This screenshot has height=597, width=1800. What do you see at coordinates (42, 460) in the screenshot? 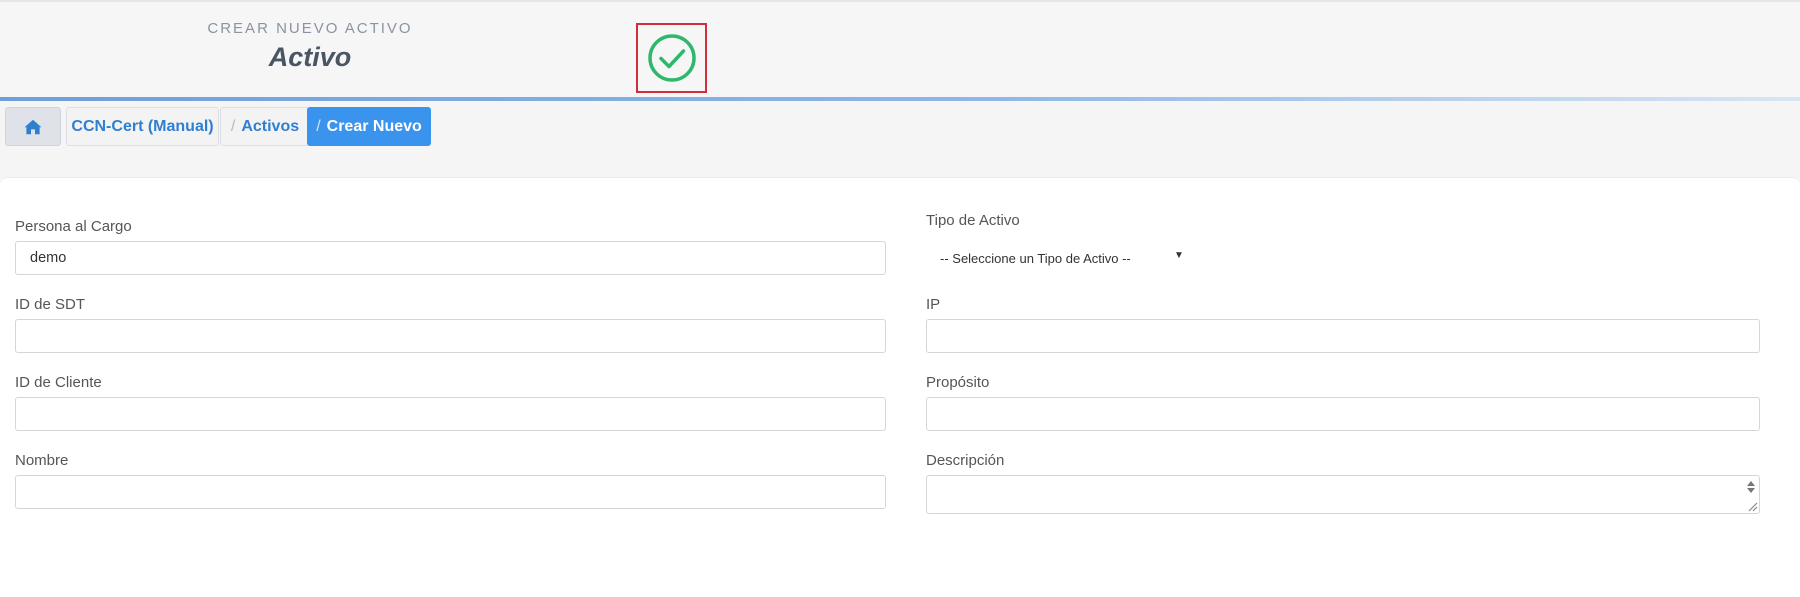
I see `nombre-label: Nombre` at bounding box center [42, 460].